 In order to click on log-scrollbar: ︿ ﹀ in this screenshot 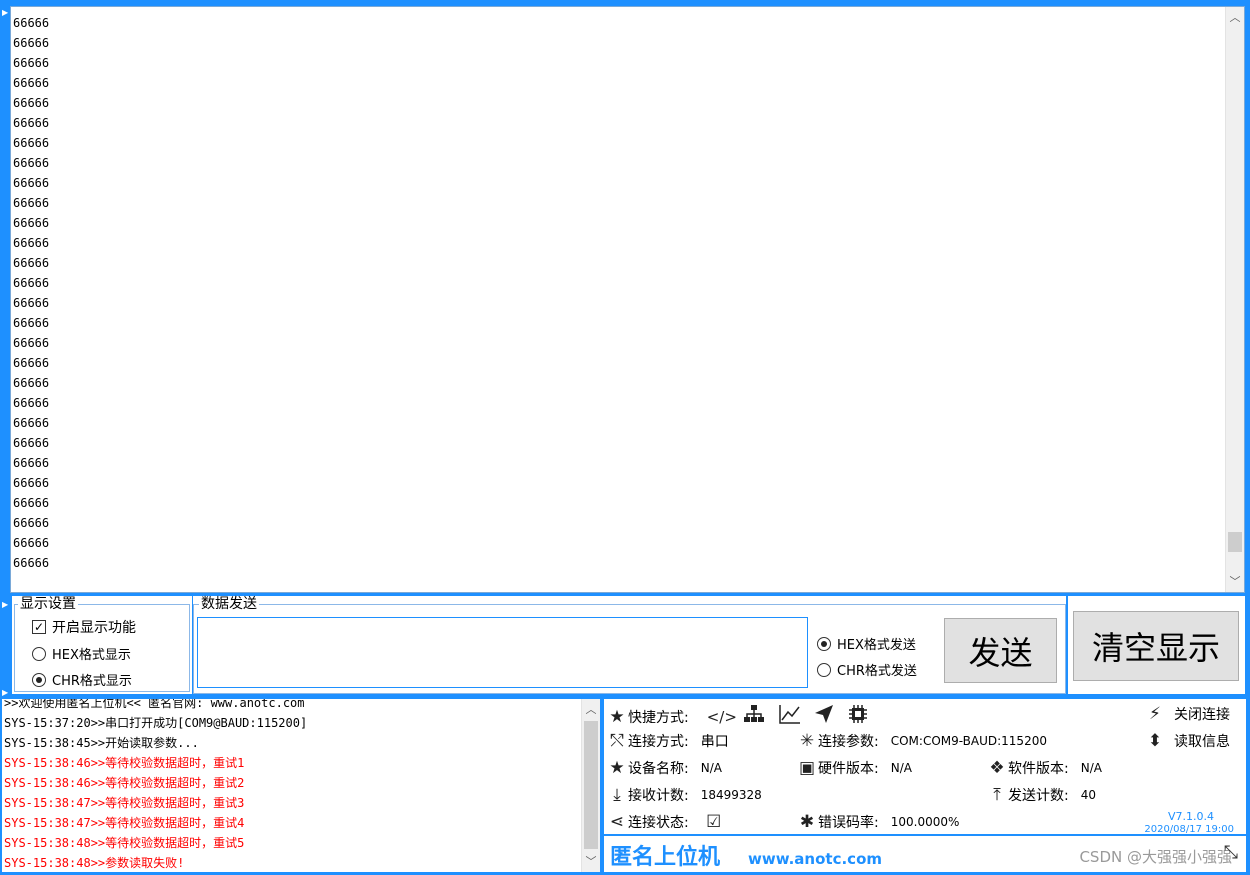, I will do `click(590, 785)`.